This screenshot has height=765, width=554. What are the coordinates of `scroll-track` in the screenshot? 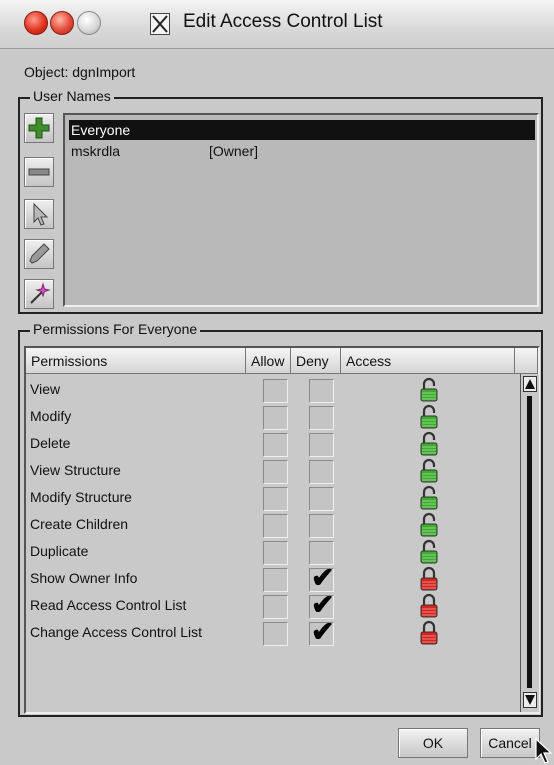 It's located at (529, 542).